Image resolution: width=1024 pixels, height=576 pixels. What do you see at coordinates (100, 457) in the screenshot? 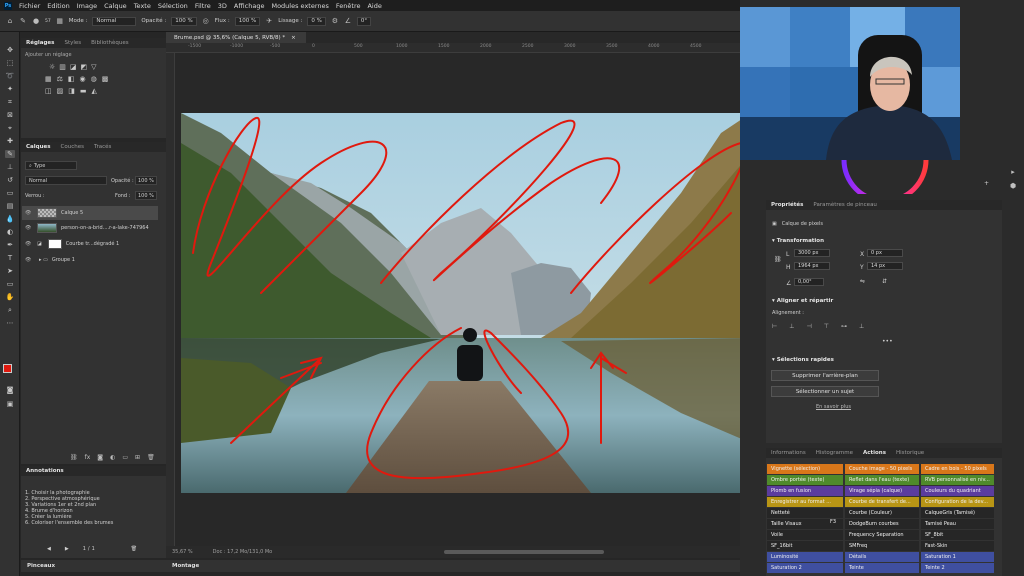
I see `add-mask-icon: ◙` at bounding box center [100, 457].